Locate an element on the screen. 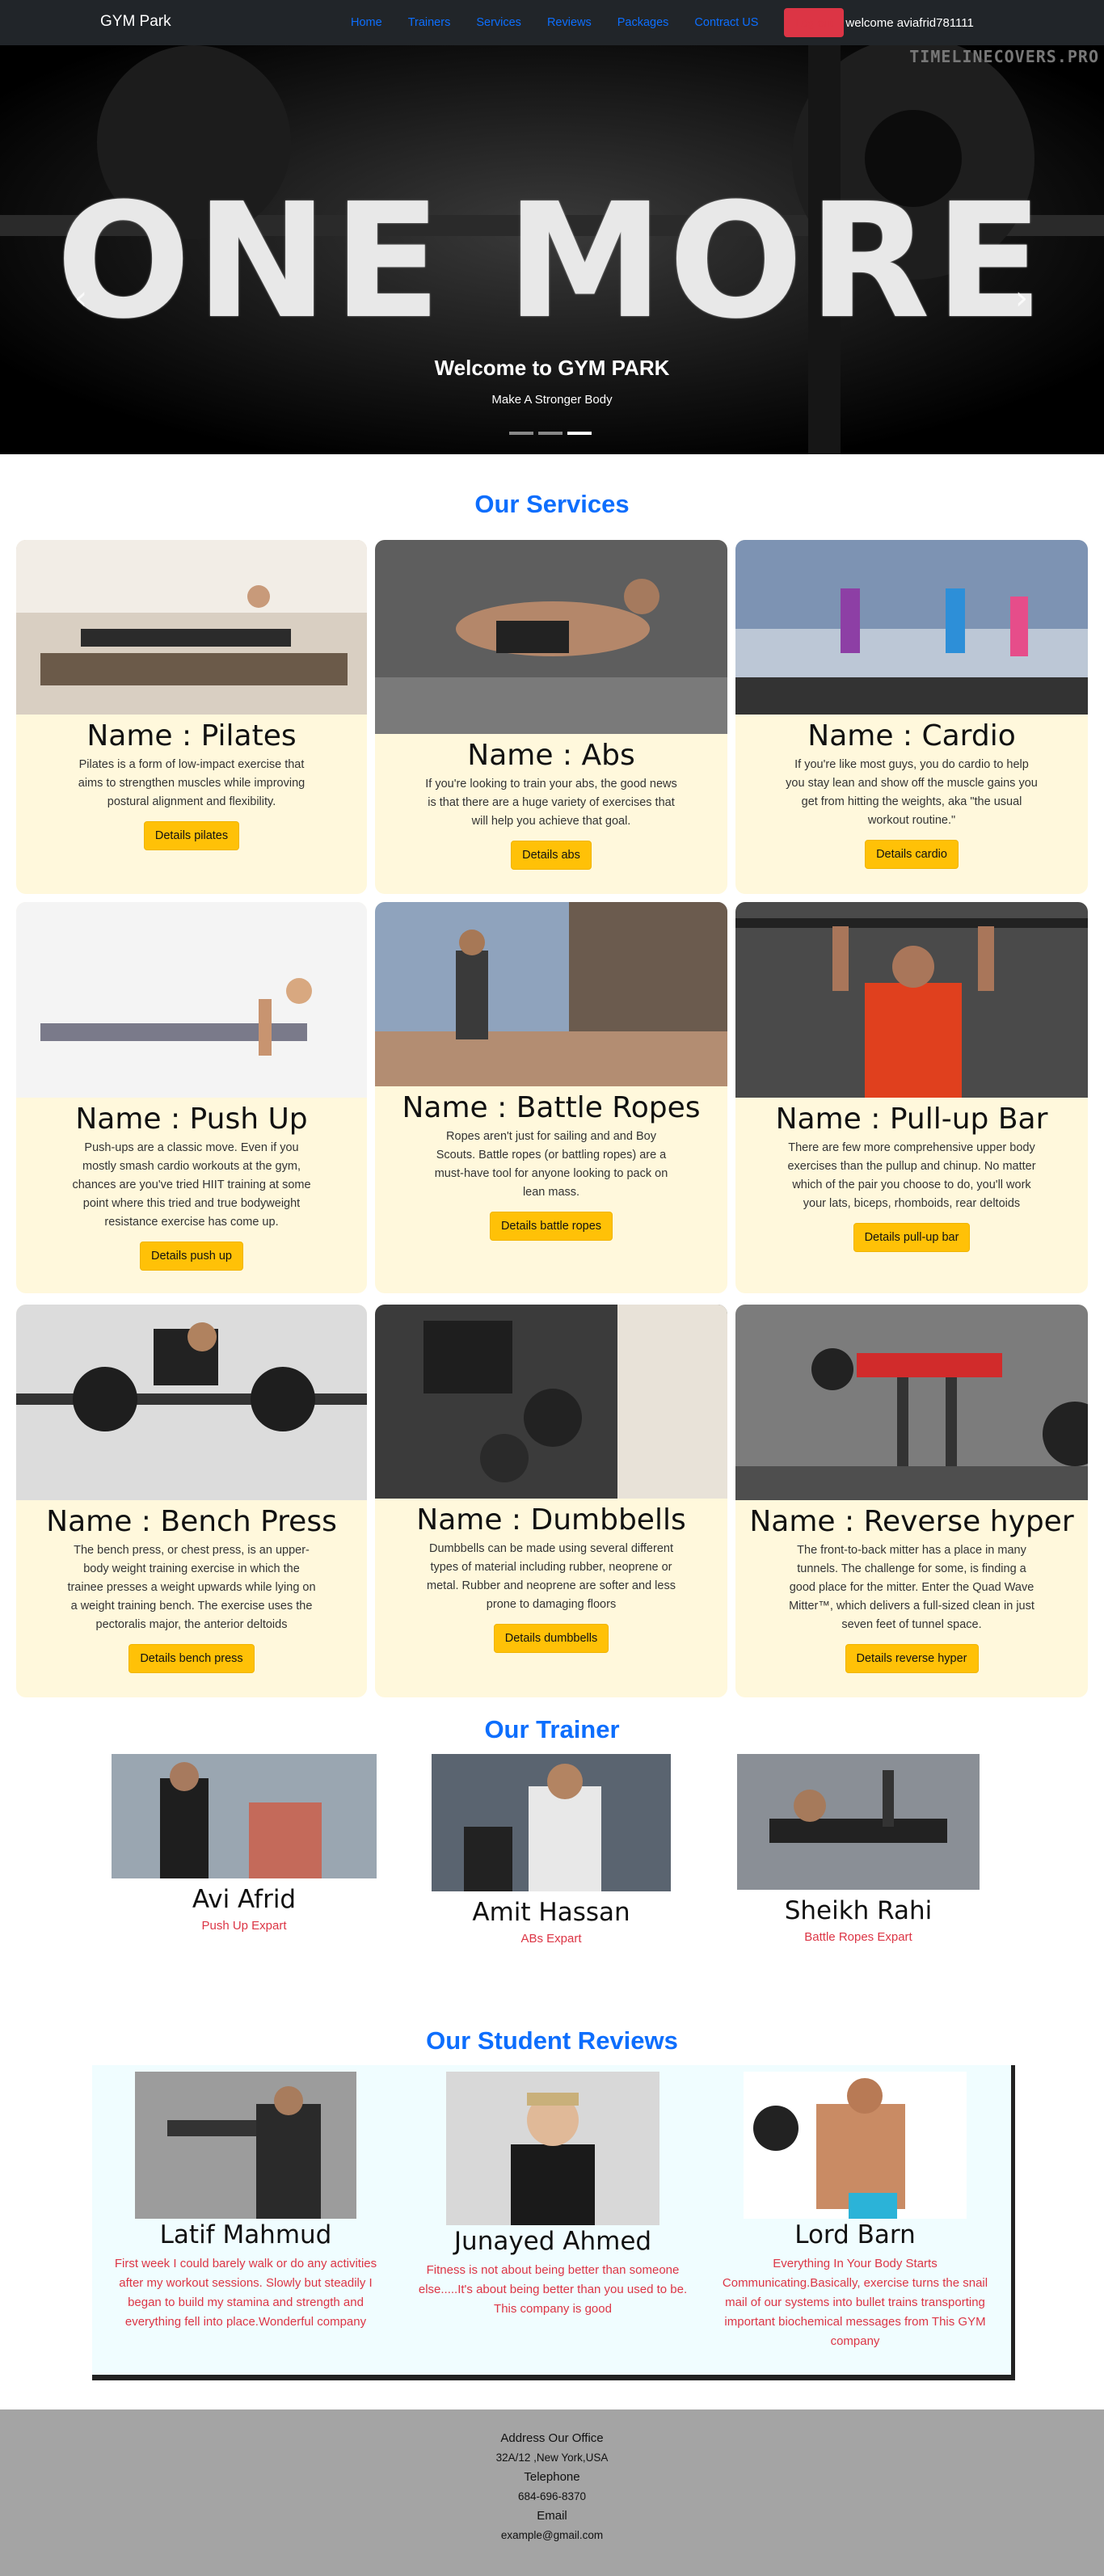 The image size is (1104, 2576). footer-telephone-label: Telephone is located at coordinates (552, 2477).